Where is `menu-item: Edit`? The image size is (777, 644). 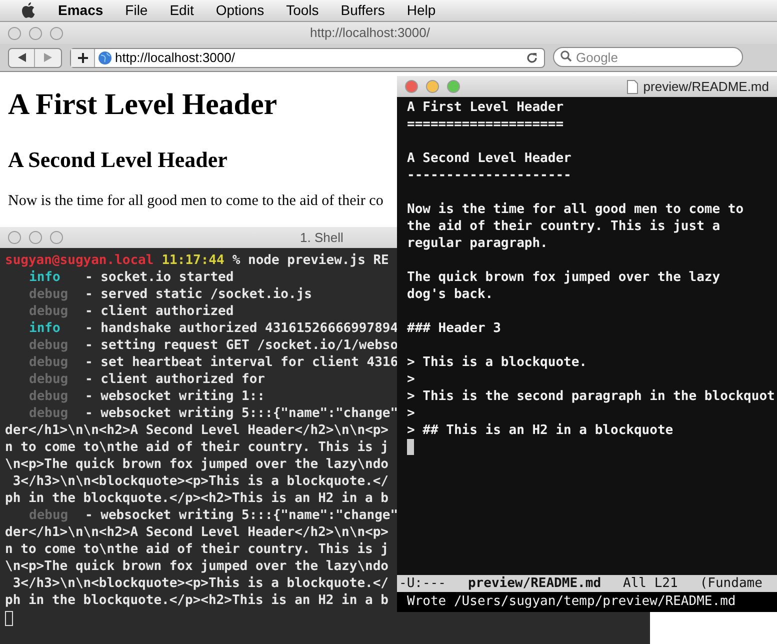
menu-item: Edit is located at coordinates (182, 10).